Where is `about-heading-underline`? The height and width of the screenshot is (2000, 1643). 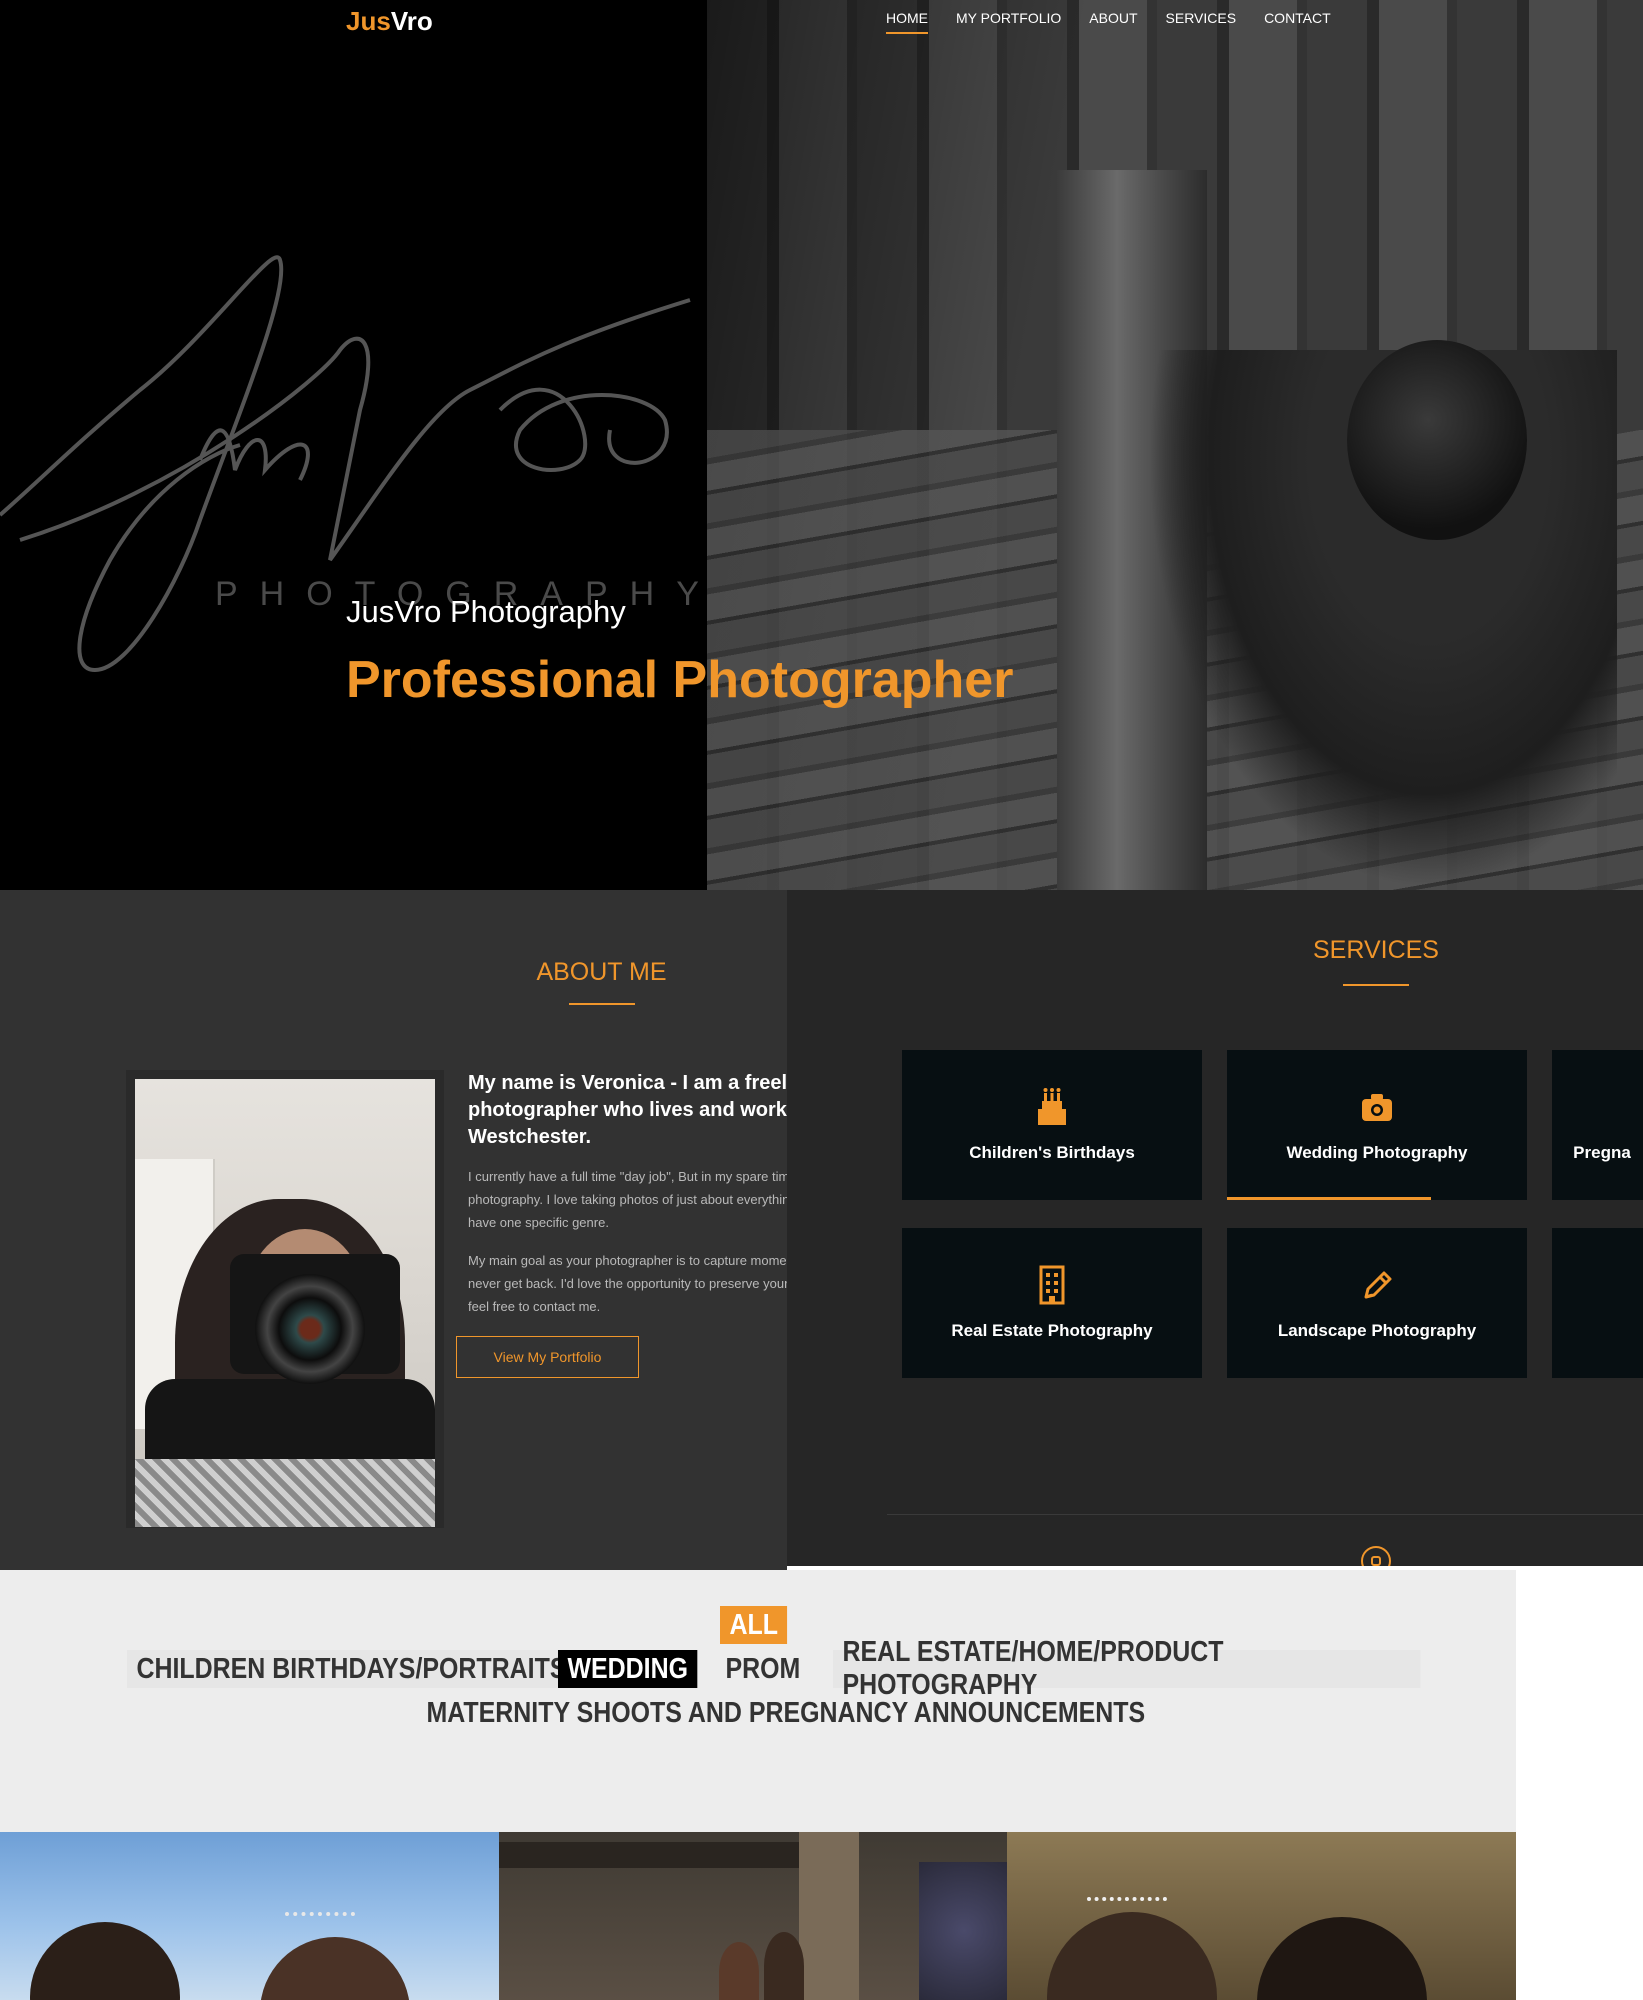
about-heading-underline is located at coordinates (602, 1004).